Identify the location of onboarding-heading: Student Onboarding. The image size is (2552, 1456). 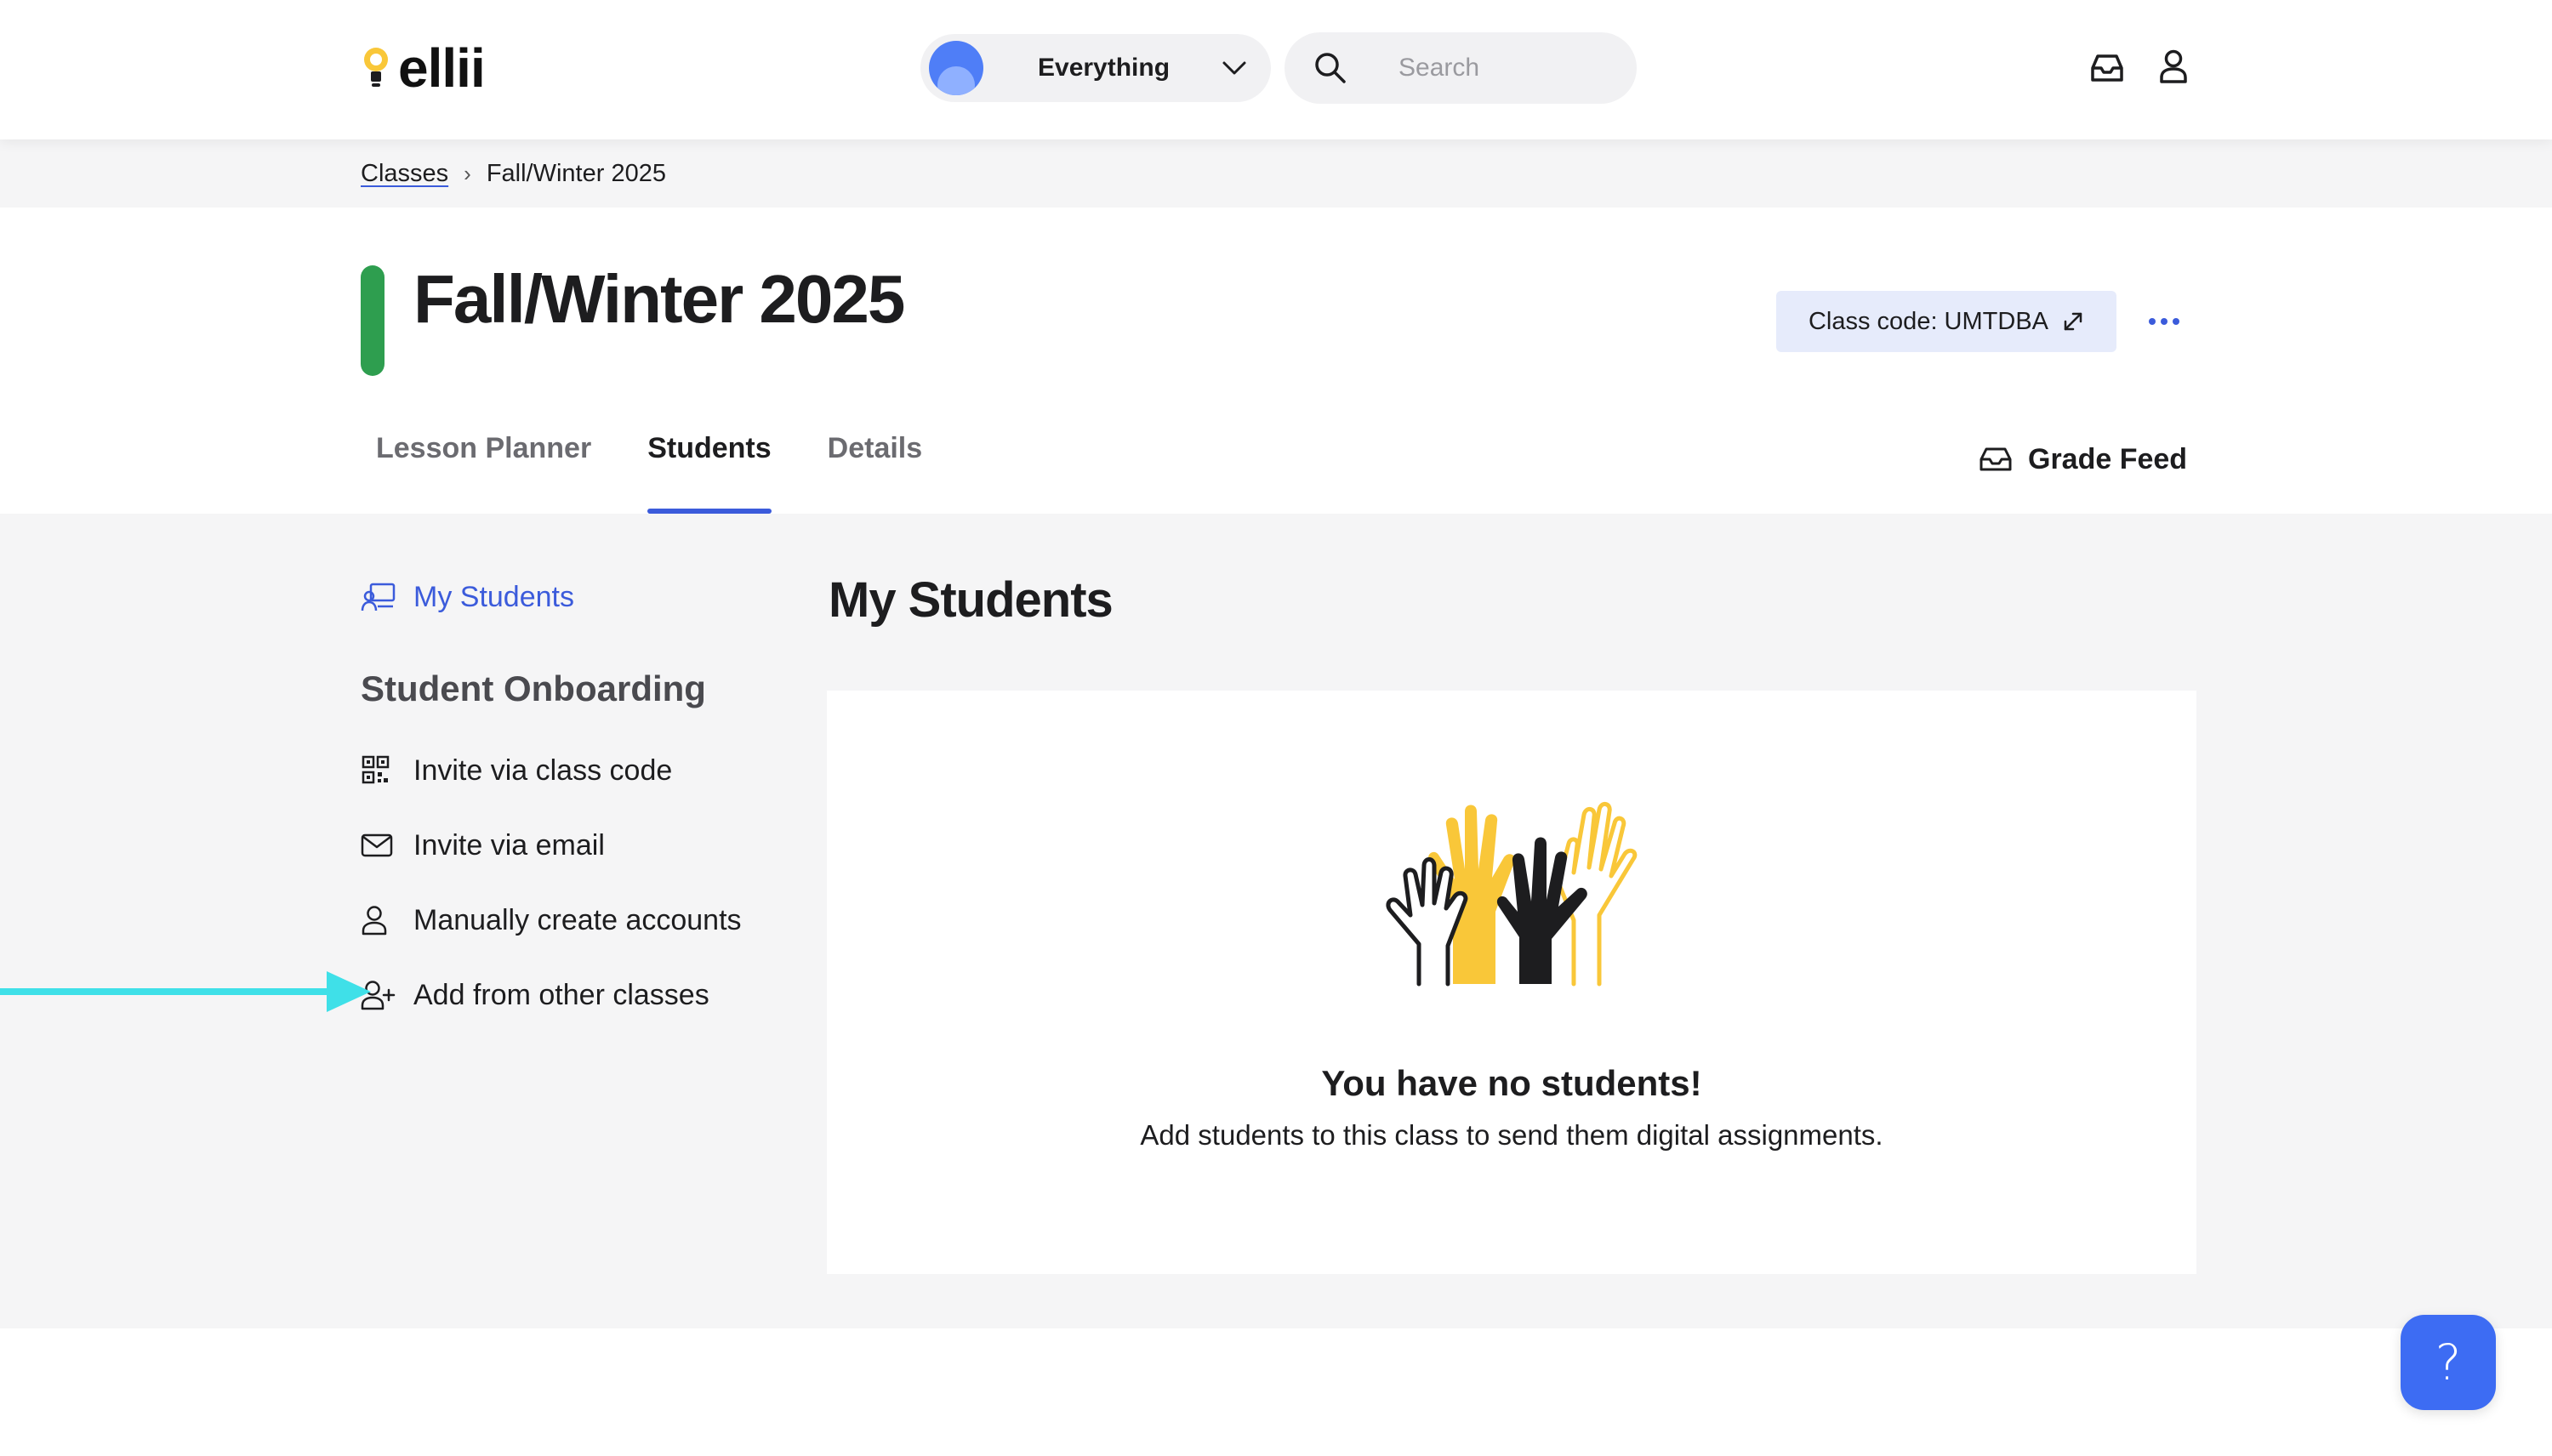
(533, 688).